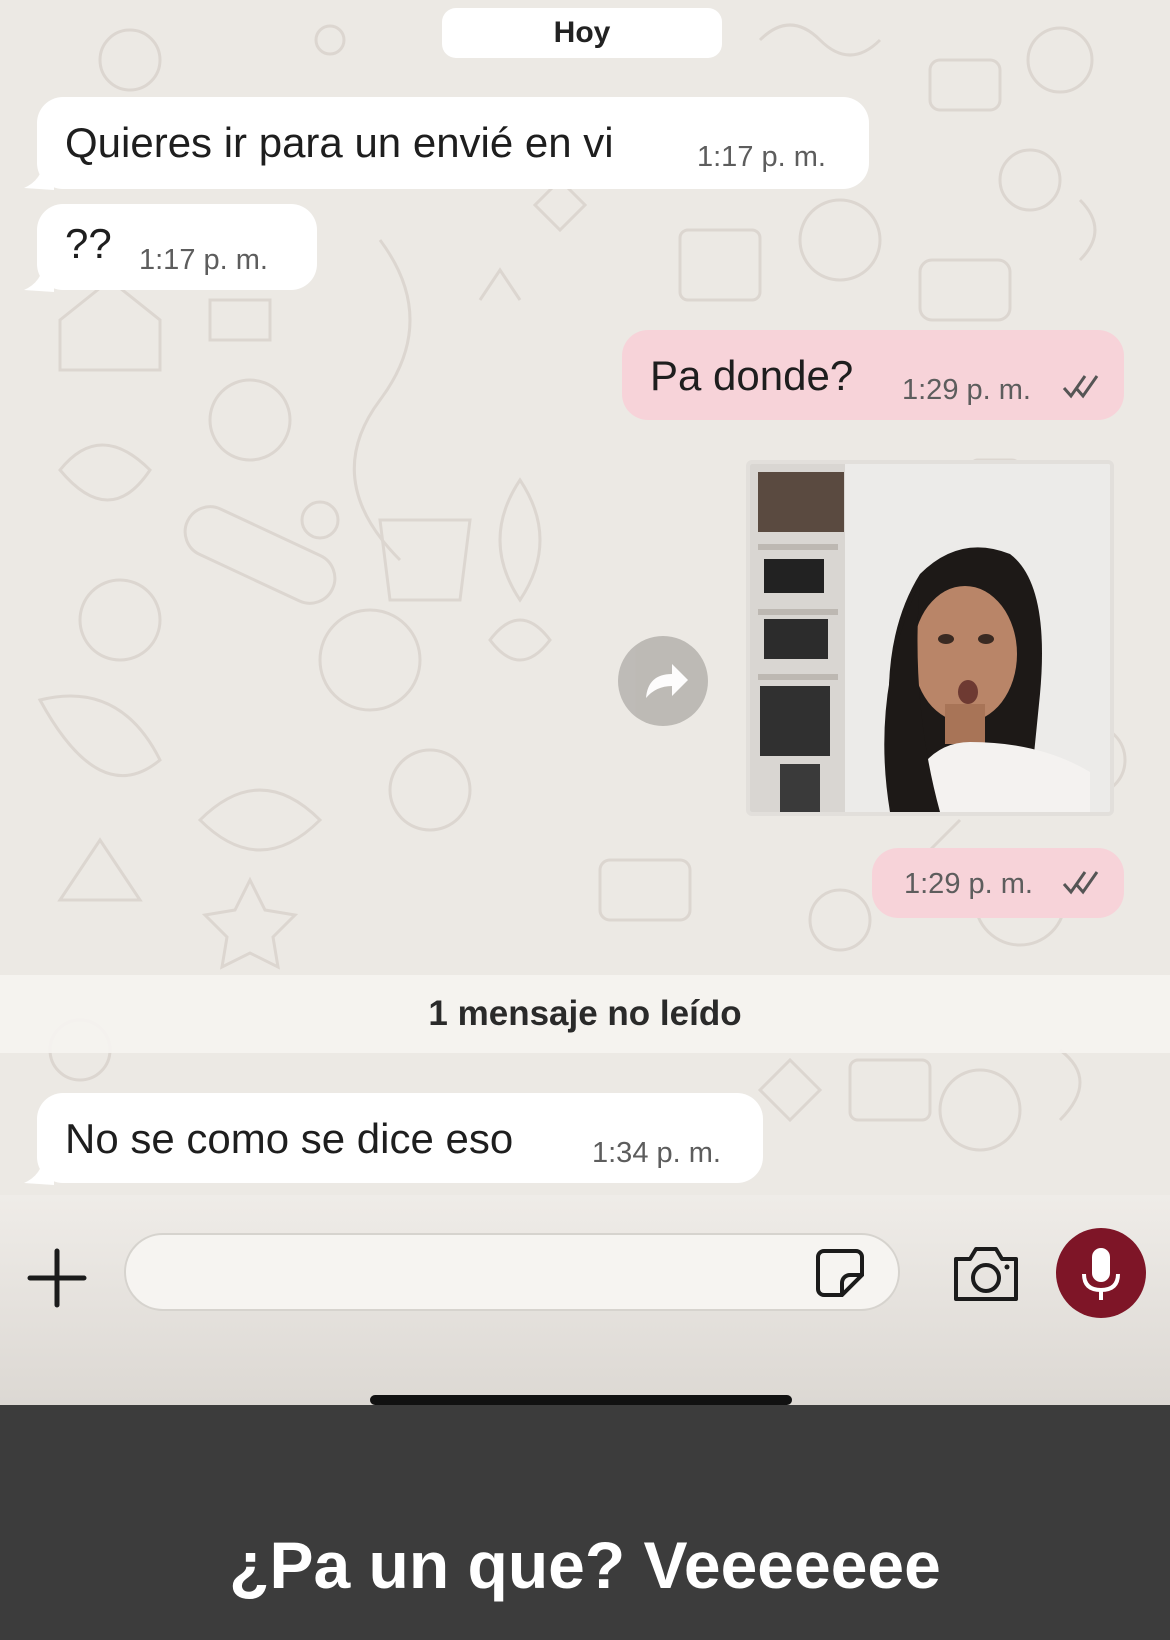  I want to click on message-bubble-incoming: No se como se dice eso 1:34 p. m., so click(400, 1138).